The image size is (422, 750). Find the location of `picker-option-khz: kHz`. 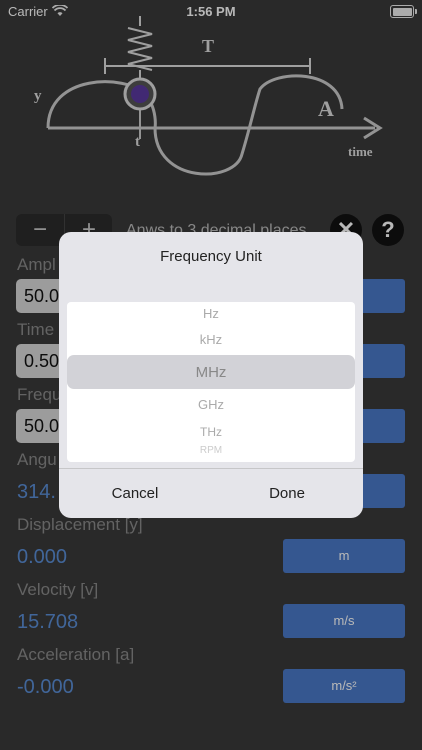

picker-option-khz: kHz is located at coordinates (211, 339).